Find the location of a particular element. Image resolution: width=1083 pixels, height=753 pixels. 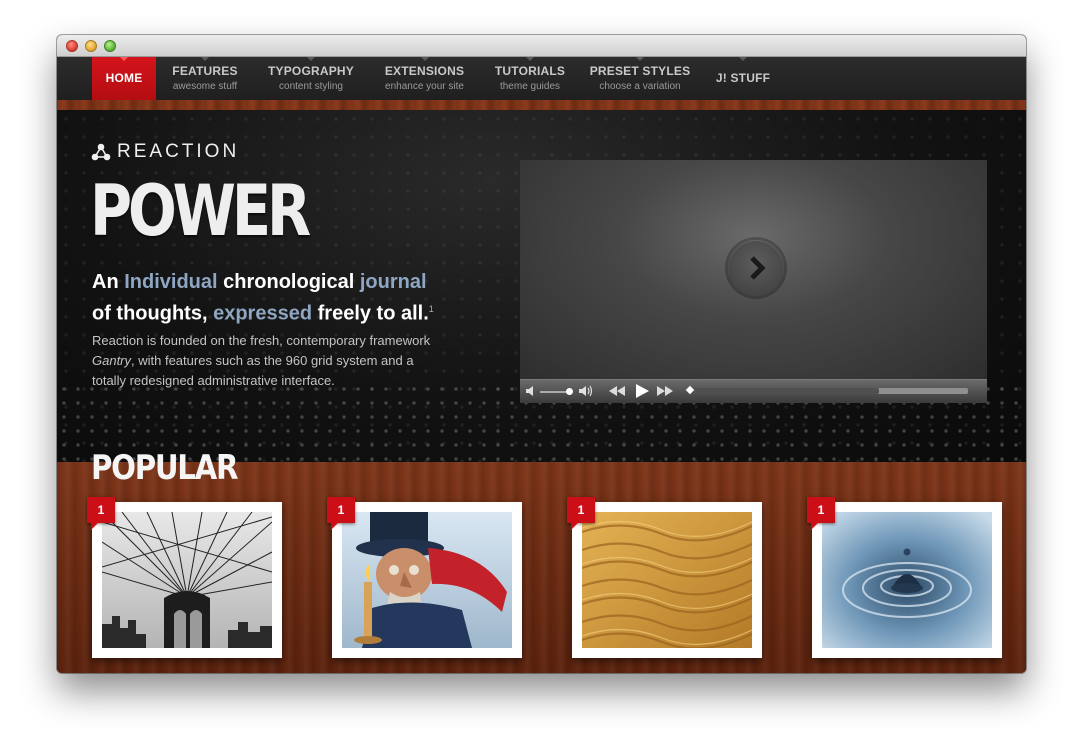

play-arrow-icon is located at coordinates (758, 268).